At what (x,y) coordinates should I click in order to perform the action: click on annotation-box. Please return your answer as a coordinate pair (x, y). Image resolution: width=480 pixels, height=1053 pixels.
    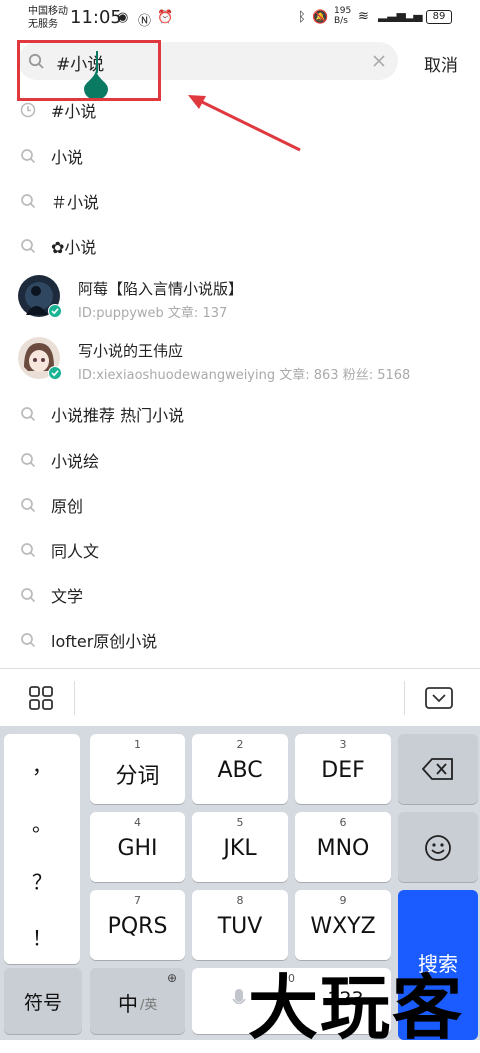
    Looking at the image, I should click on (89, 70).